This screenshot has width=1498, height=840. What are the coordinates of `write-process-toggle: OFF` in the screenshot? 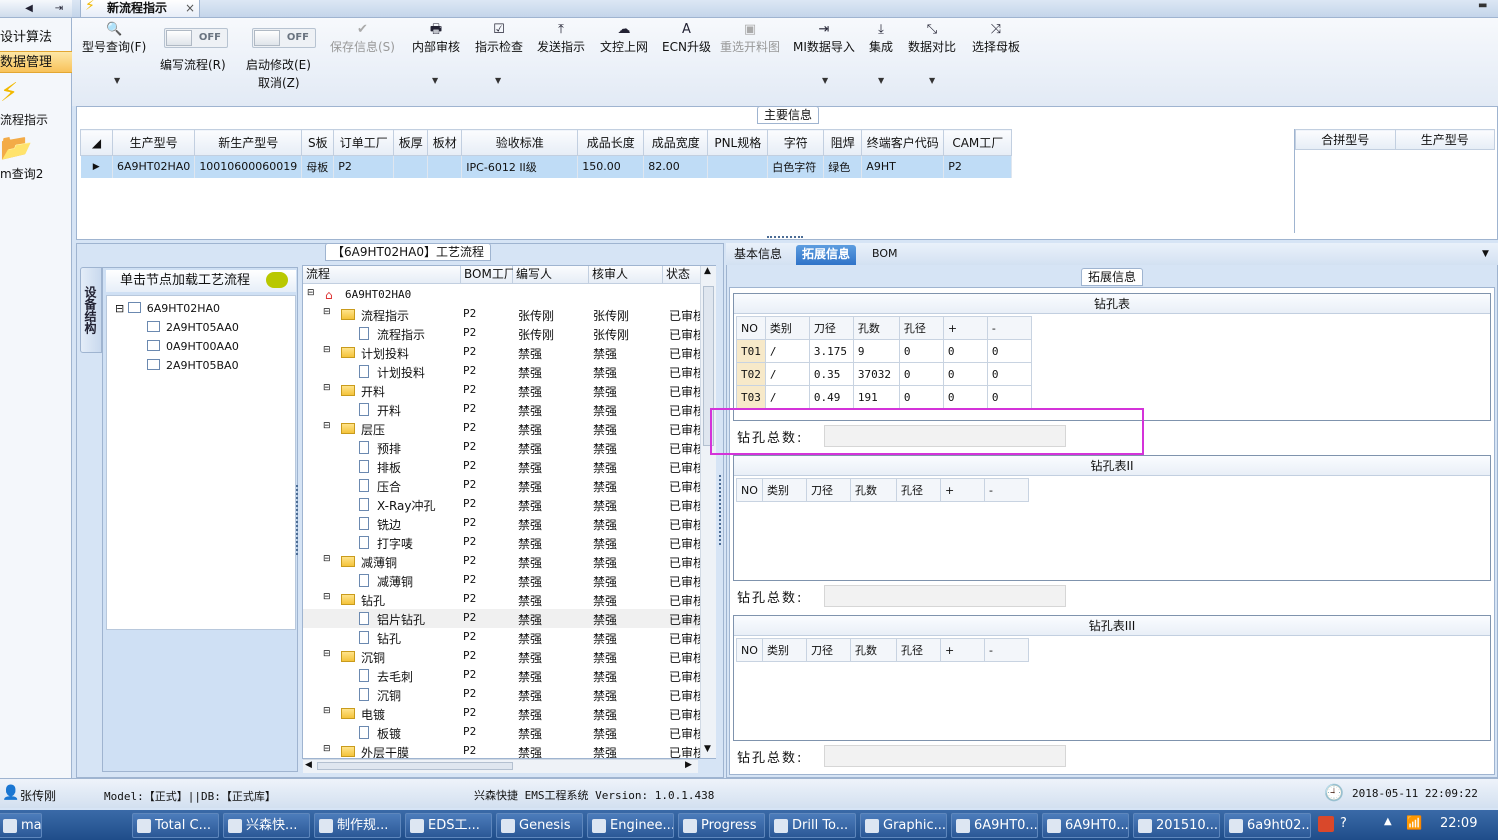 It's located at (196, 38).